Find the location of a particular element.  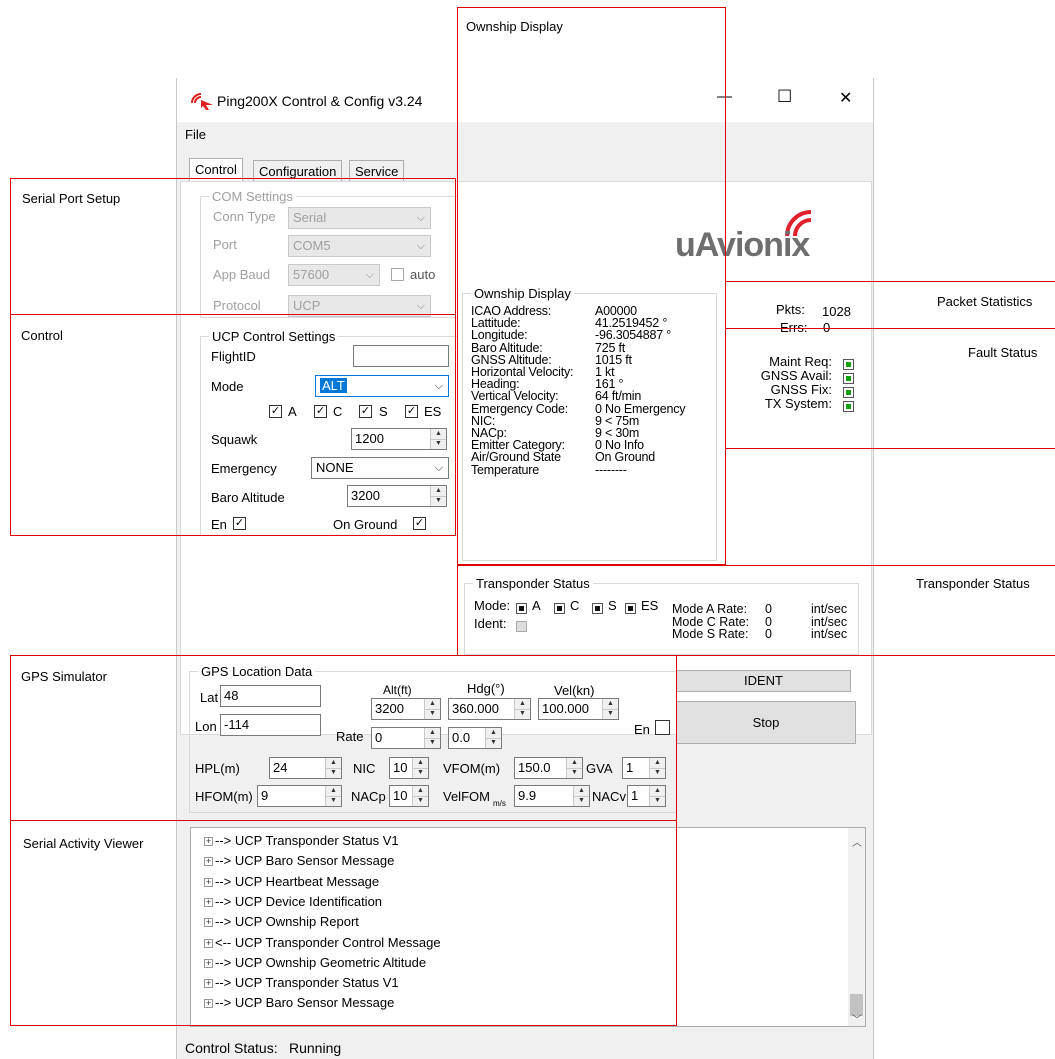

close-button: ✕ is located at coordinates (845, 98).